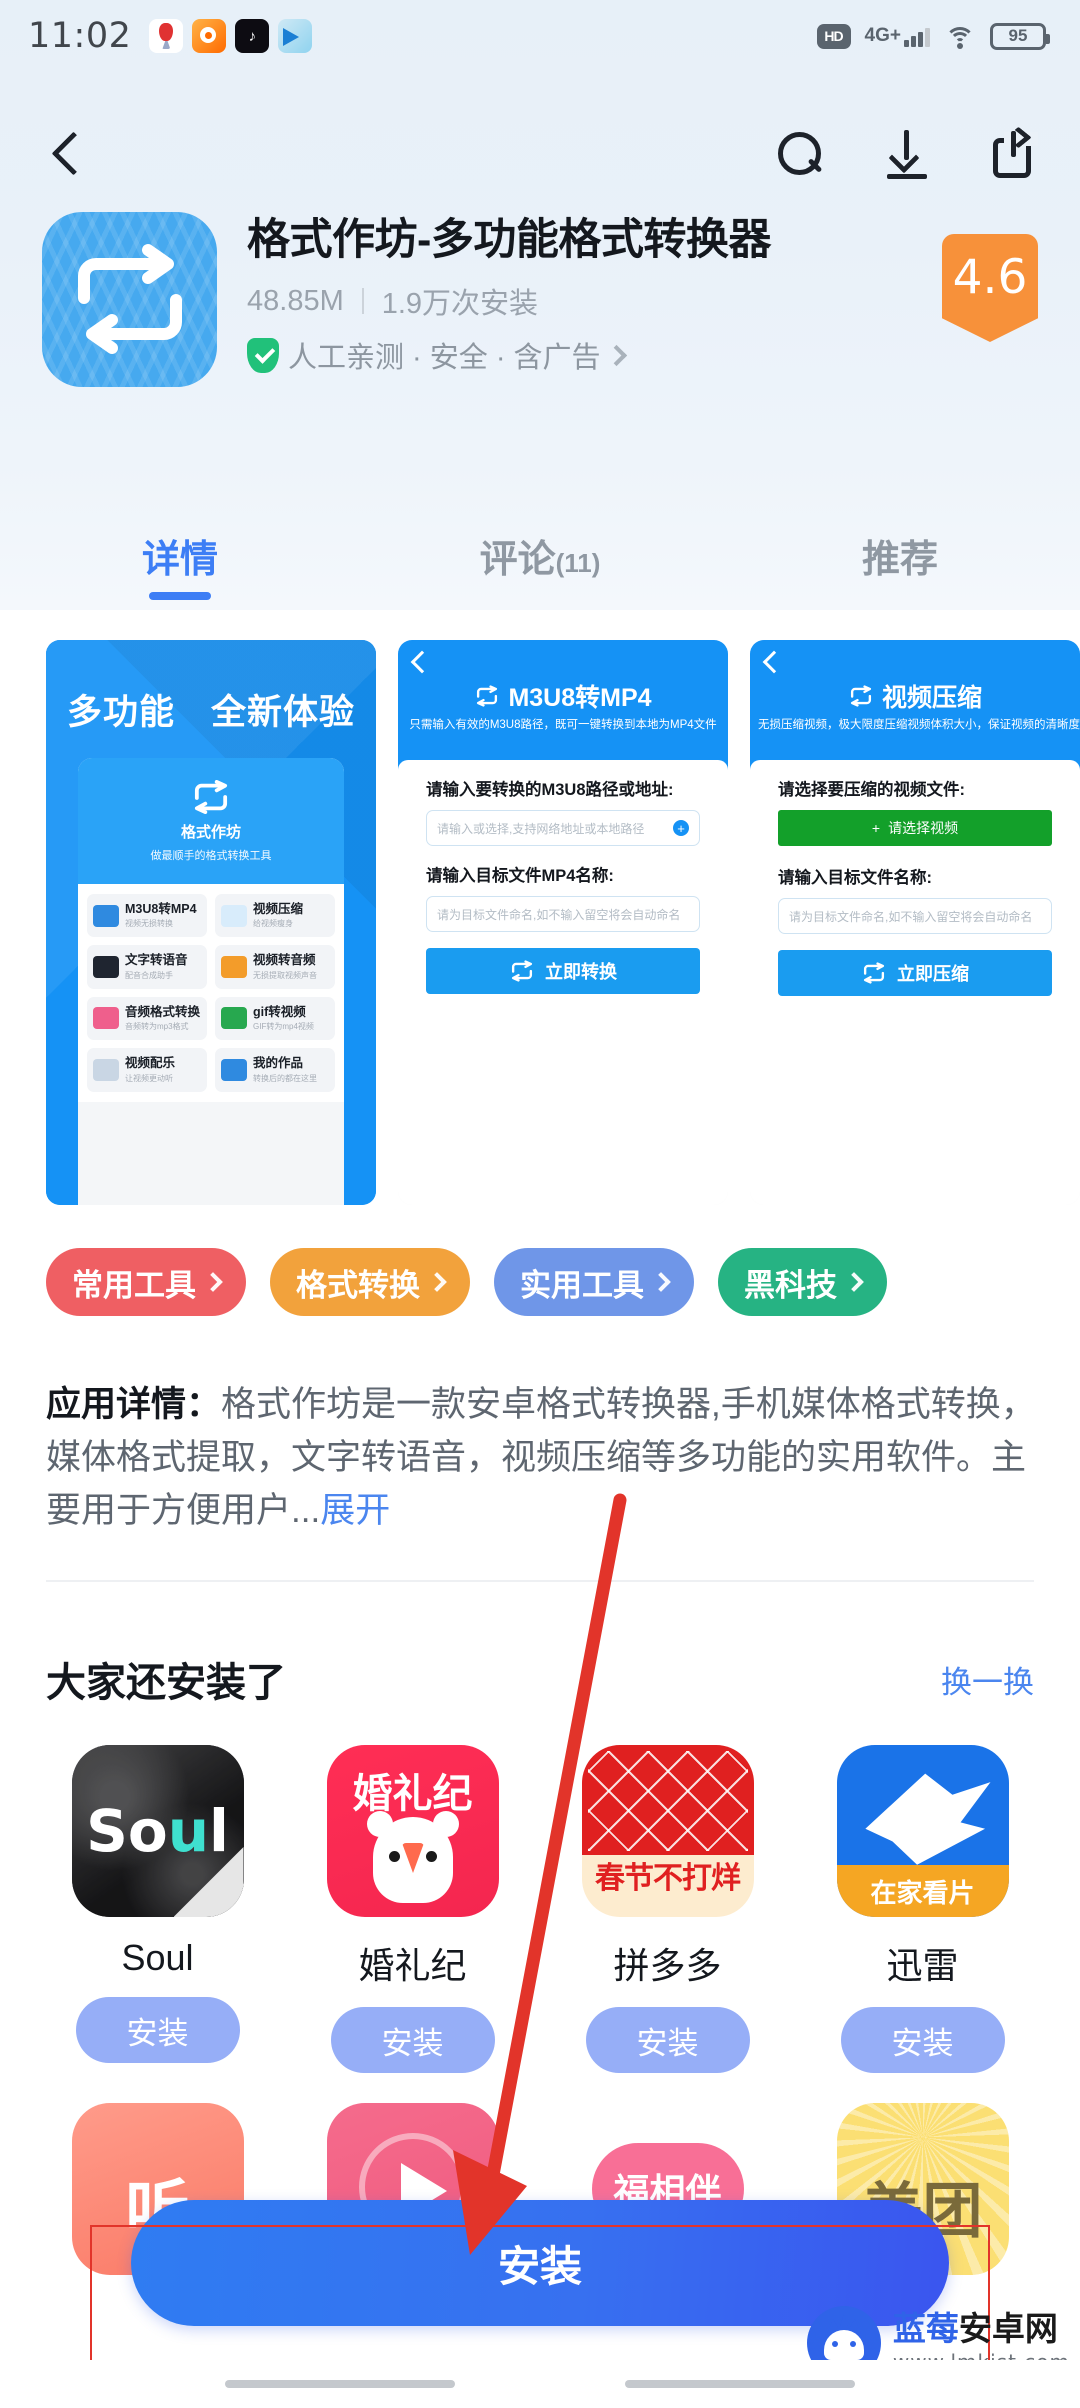 This screenshot has height=2408, width=1080. Describe the element at coordinates (681, 828) in the screenshot. I see `add-icon: +` at that location.